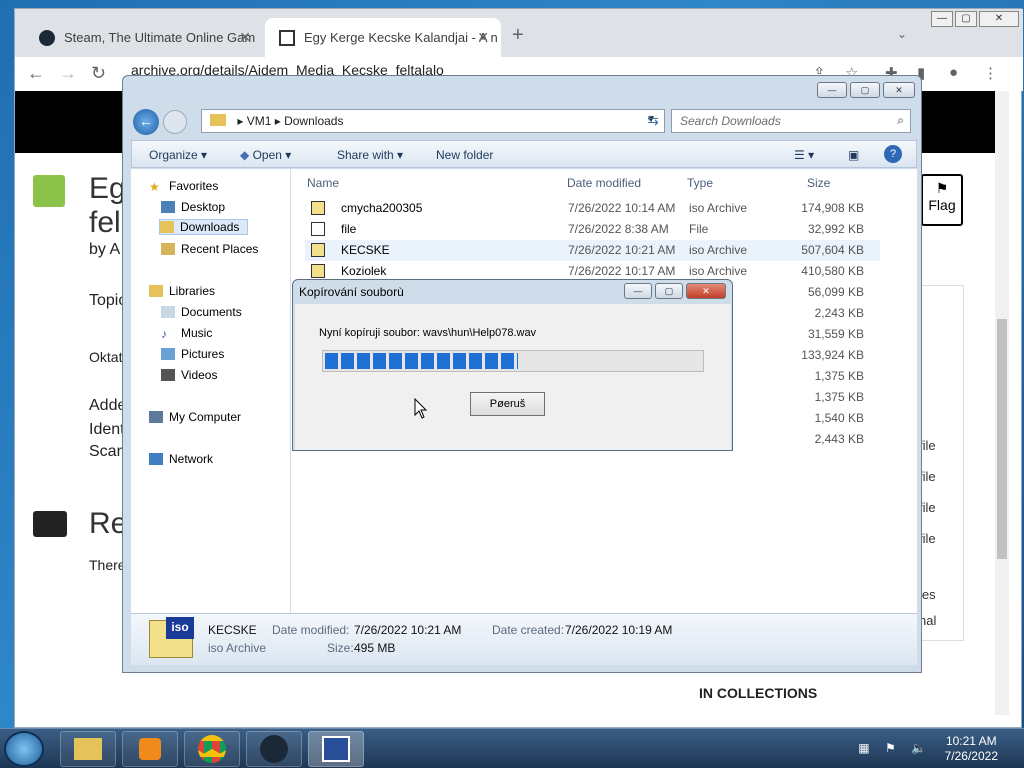  What do you see at coordinates (68, 73) in the screenshot?
I see `forward-icon: →` at bounding box center [68, 73].